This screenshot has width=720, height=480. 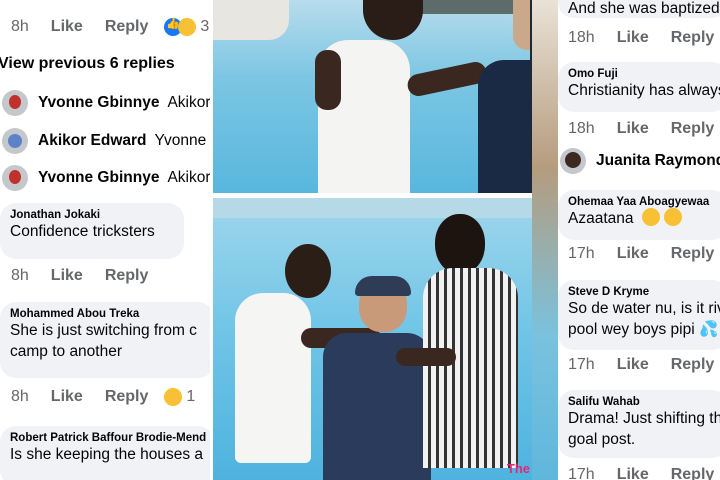 I want to click on reaction-count: 1, so click(x=191, y=396).